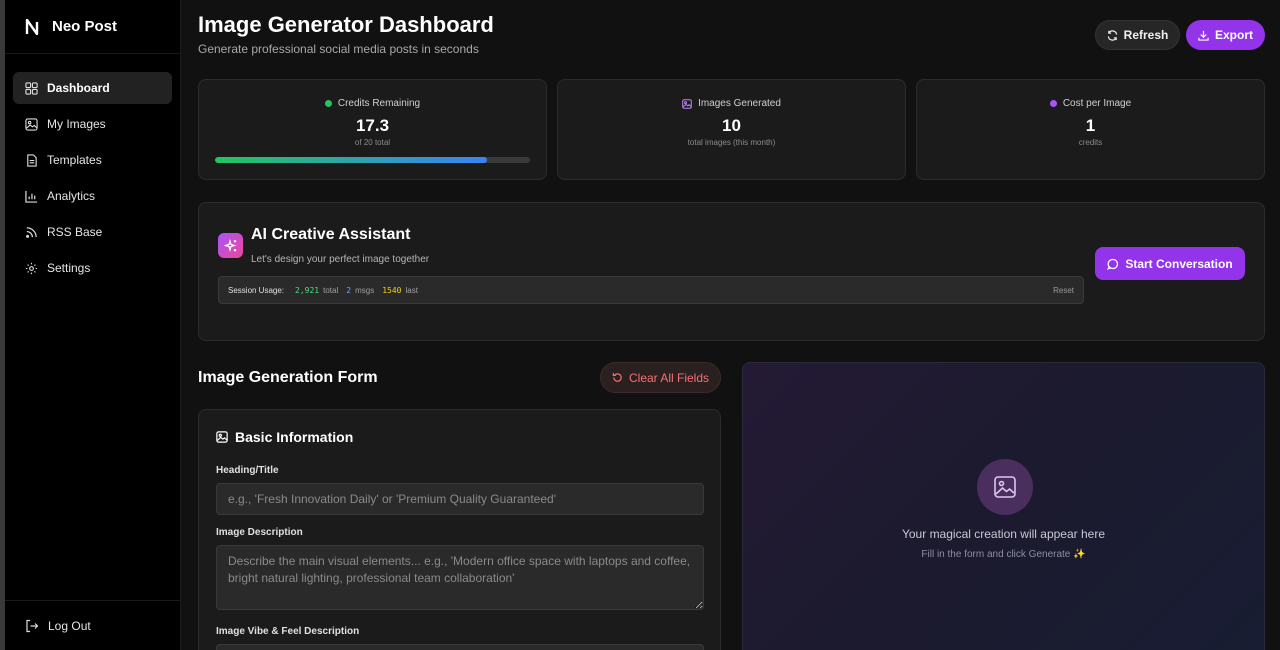  What do you see at coordinates (1090, 142) in the screenshot?
I see `cost-sub: credits` at bounding box center [1090, 142].